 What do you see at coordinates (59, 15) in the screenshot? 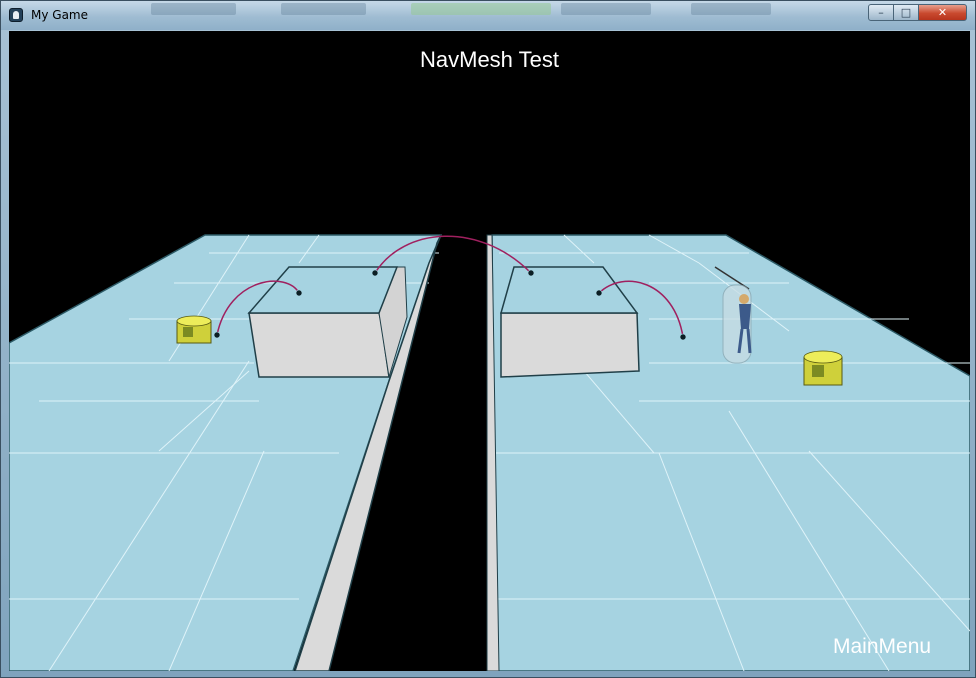
I see `window-title: My Game` at bounding box center [59, 15].